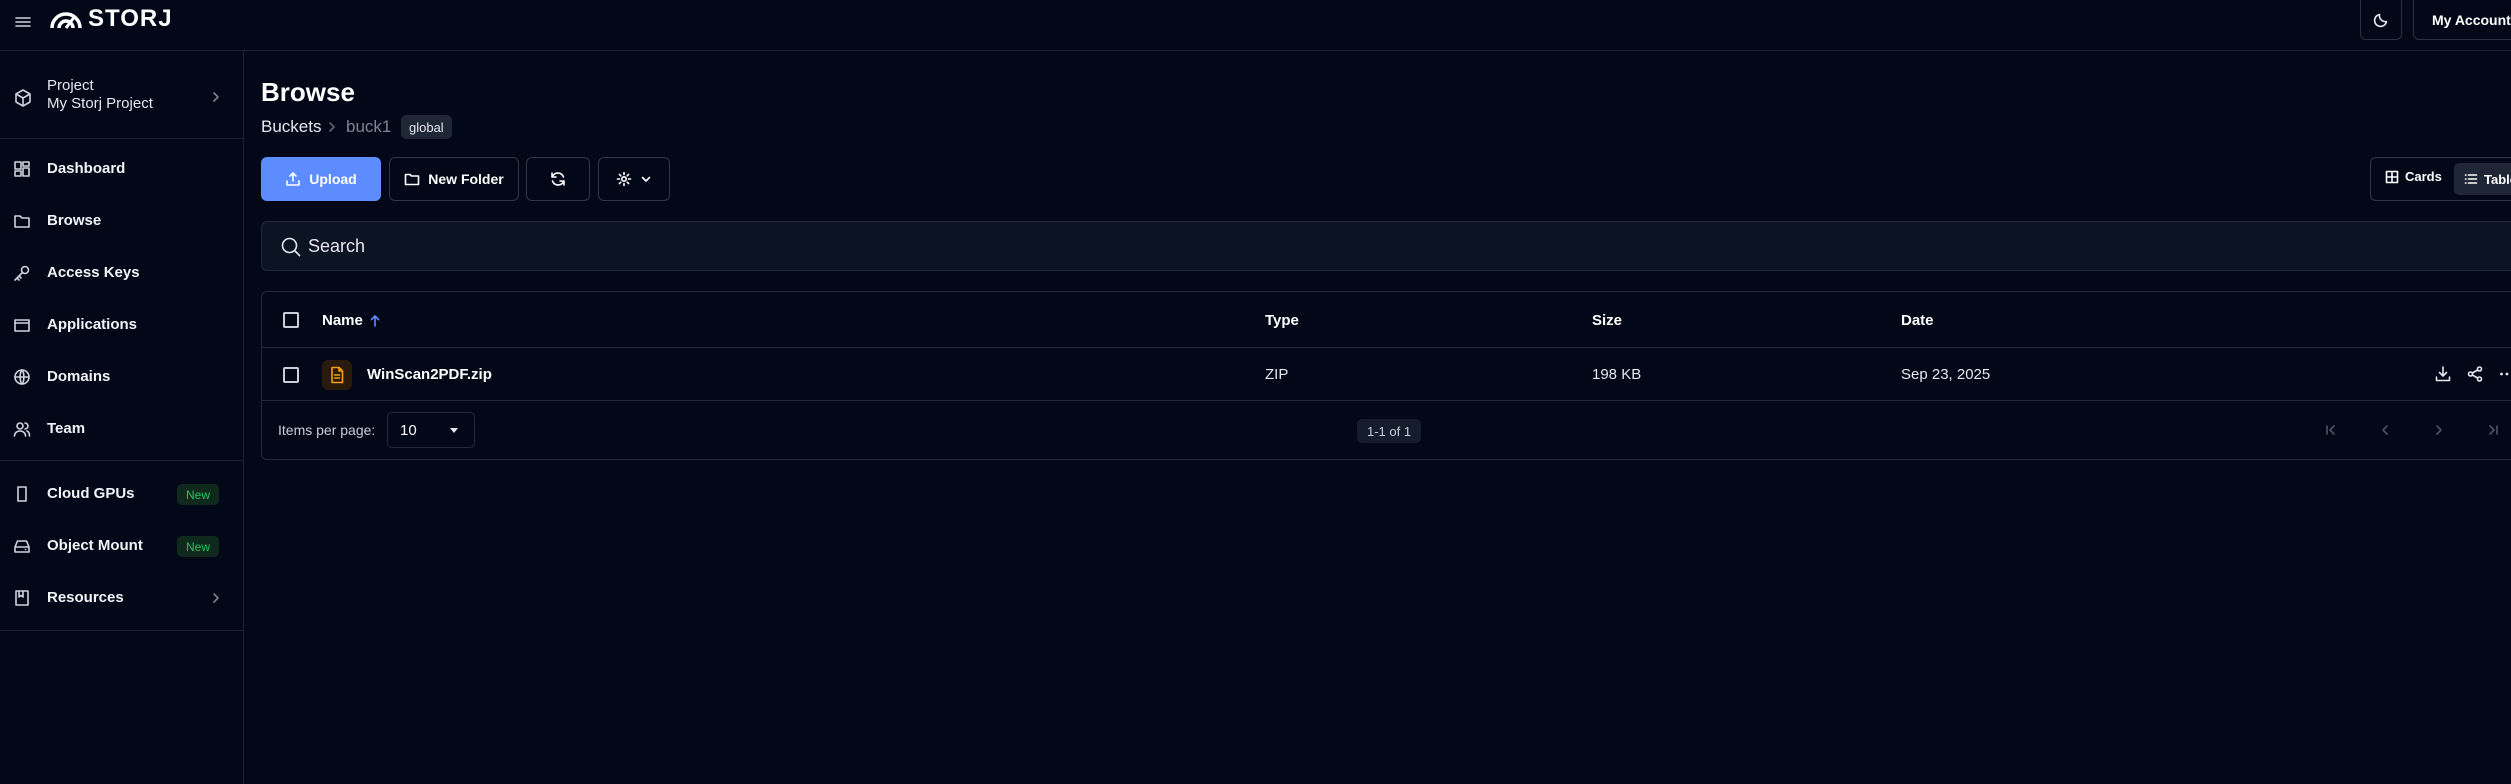 The height and width of the screenshot is (784, 2511). What do you see at coordinates (95, 545) in the screenshot?
I see `sidebar-item-label: Object Mount` at bounding box center [95, 545].